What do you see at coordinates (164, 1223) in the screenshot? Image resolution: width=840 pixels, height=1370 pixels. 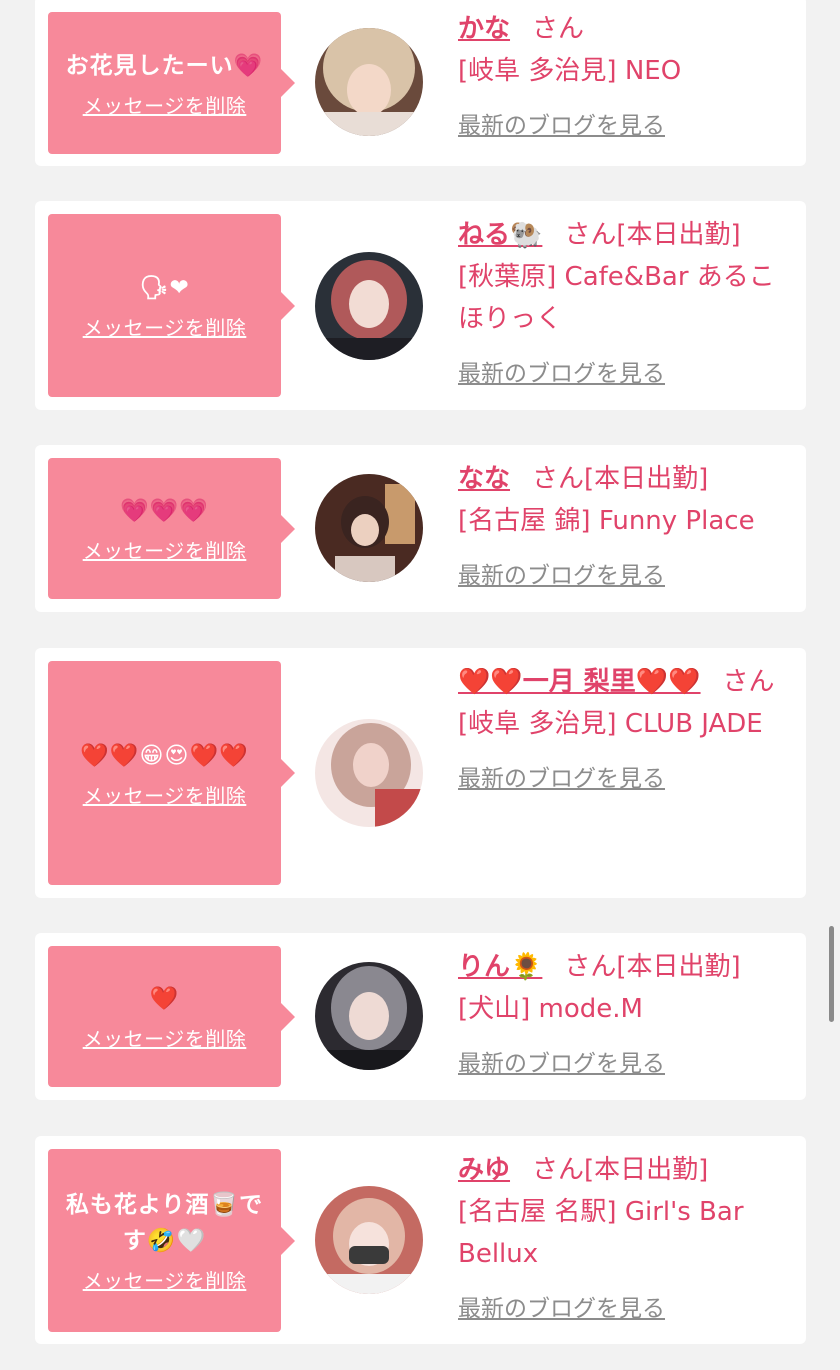 I see `message-text: 私も花より酒🥃です🤣🤍` at bounding box center [164, 1223].